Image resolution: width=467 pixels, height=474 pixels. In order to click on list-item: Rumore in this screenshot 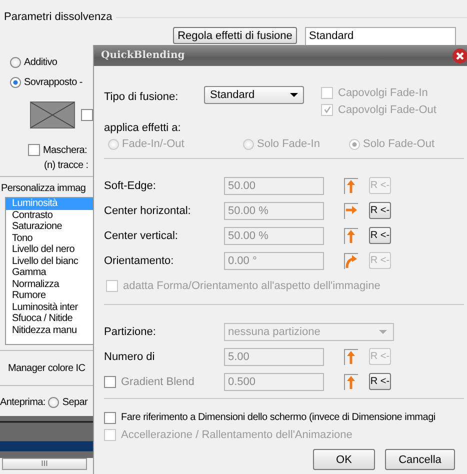, I will do `click(49, 296)`.